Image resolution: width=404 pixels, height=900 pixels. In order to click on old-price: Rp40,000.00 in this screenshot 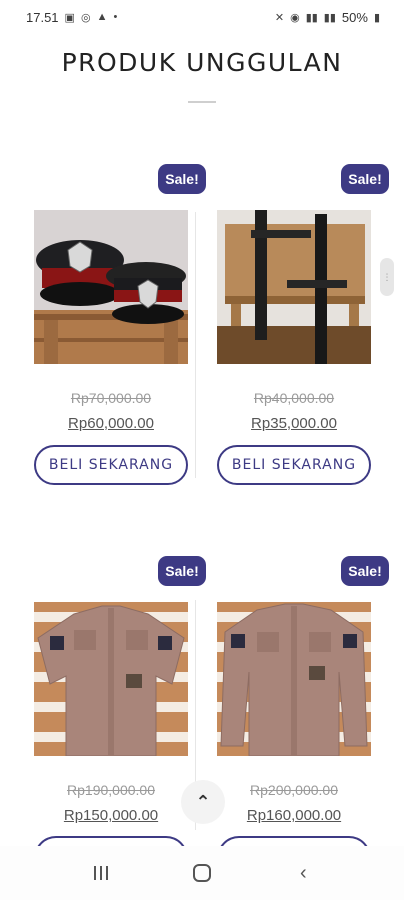, I will do `click(294, 398)`.